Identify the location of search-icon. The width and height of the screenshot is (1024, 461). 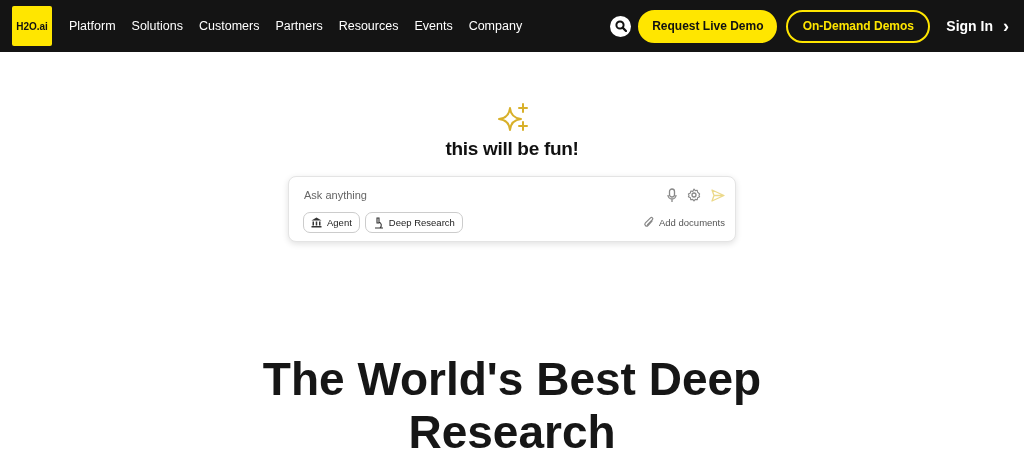
(620, 26).